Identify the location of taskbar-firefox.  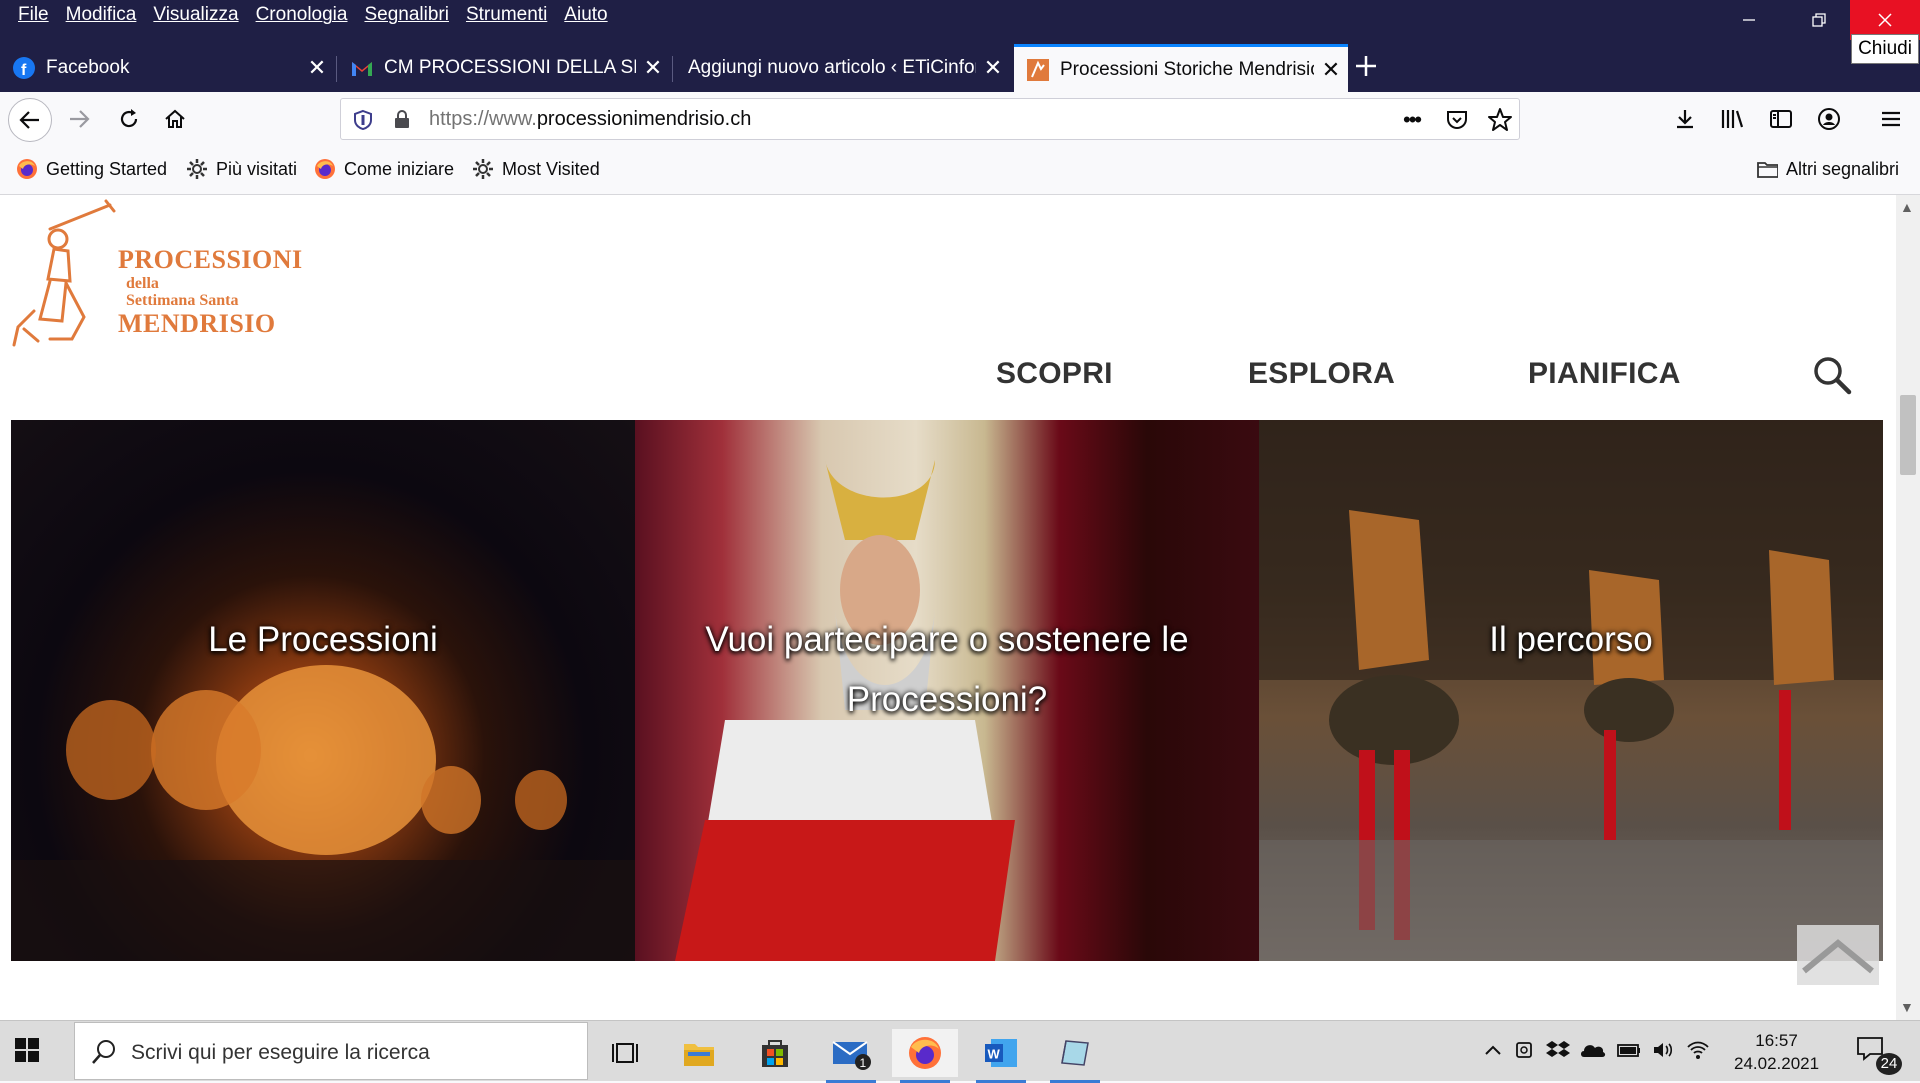
(925, 1056).